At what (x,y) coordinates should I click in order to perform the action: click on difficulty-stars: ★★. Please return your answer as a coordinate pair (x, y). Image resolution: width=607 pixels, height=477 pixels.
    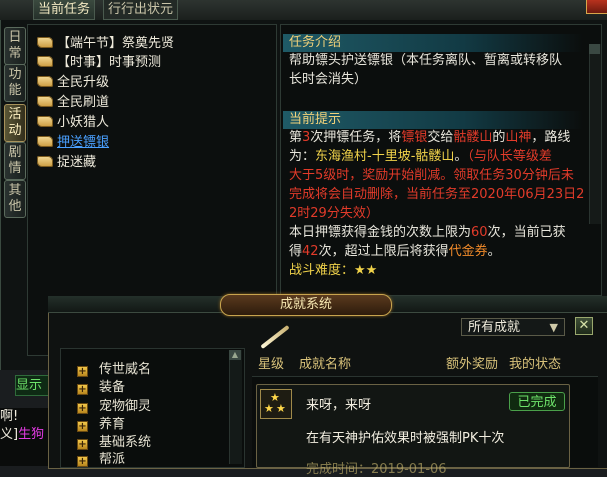
    Looking at the image, I should click on (366, 270).